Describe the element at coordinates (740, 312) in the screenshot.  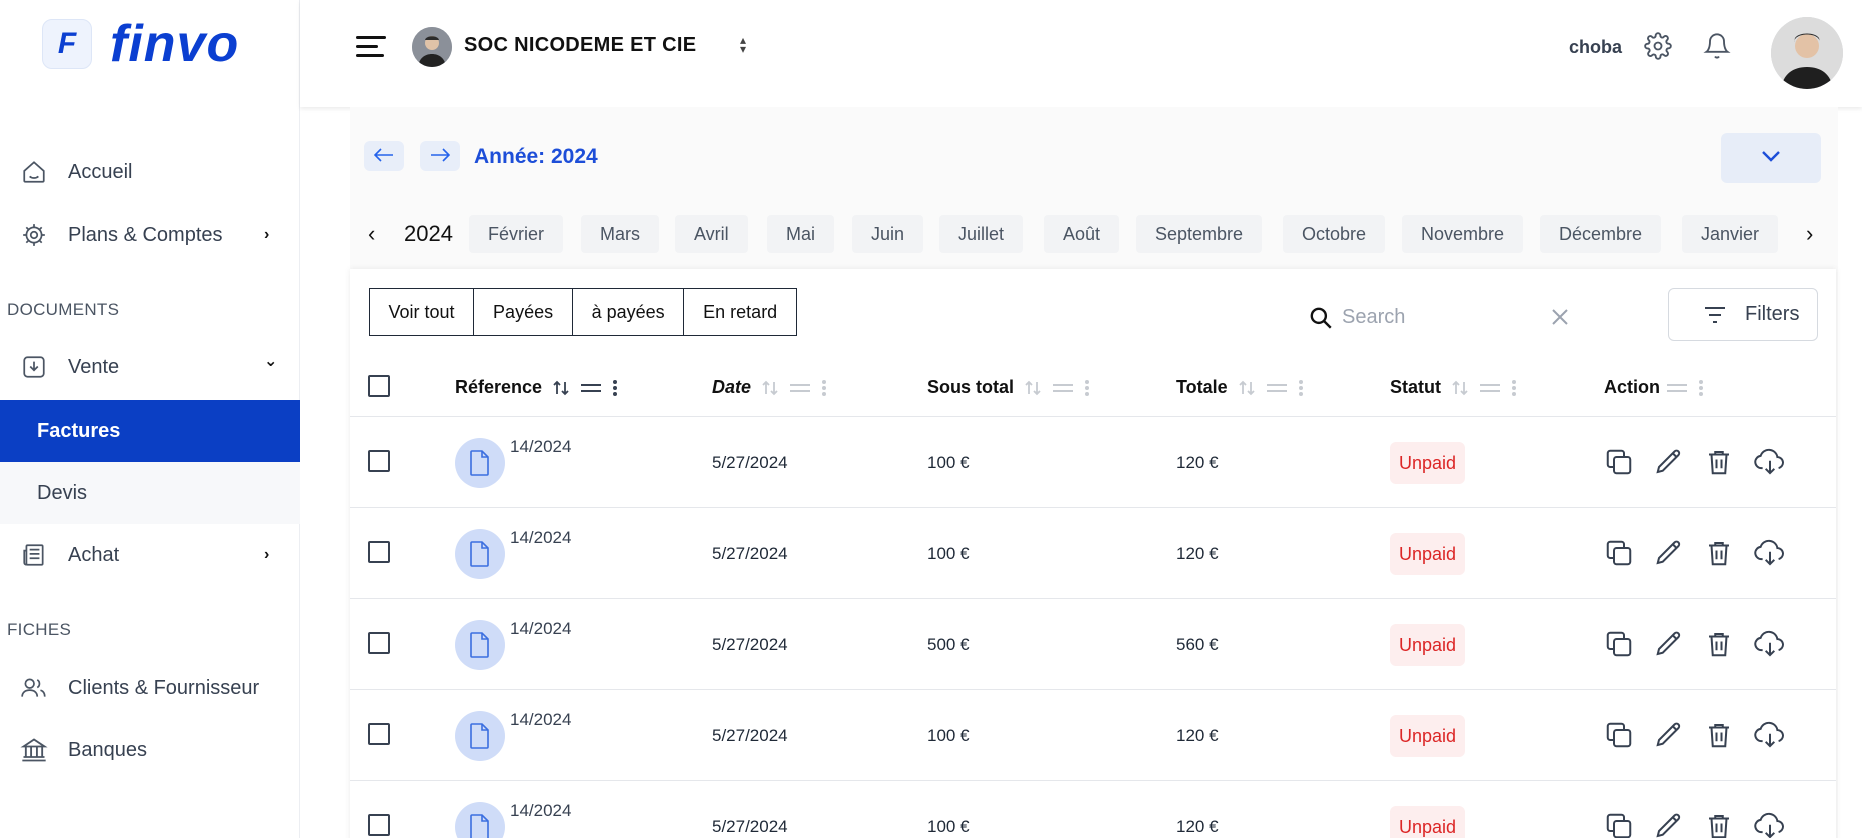
I see `tab-en-retard: En retard` at that location.